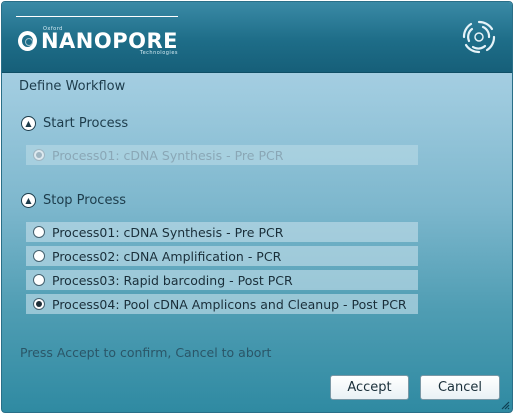 This screenshot has width=515, height=415. I want to click on header-divider, so click(97, 16).